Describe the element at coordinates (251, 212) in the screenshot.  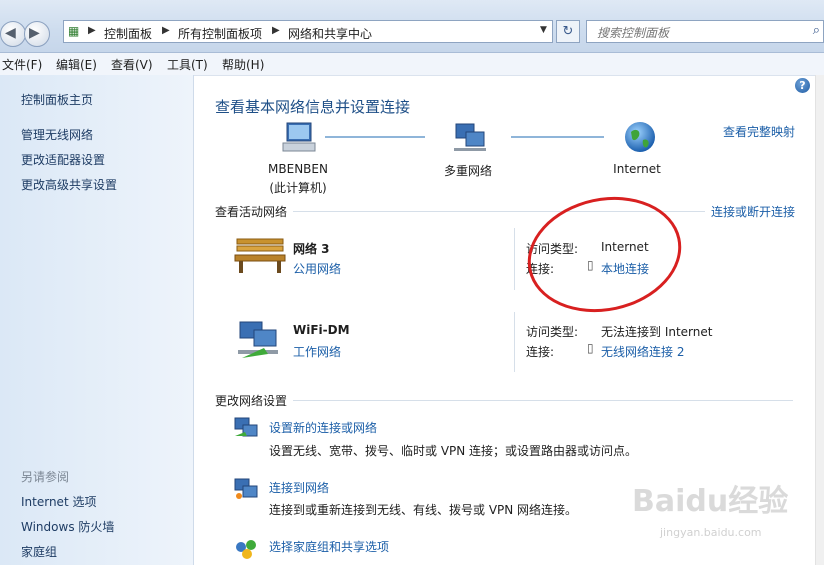
I see `active-networks-heading: 查看活动网络` at that location.